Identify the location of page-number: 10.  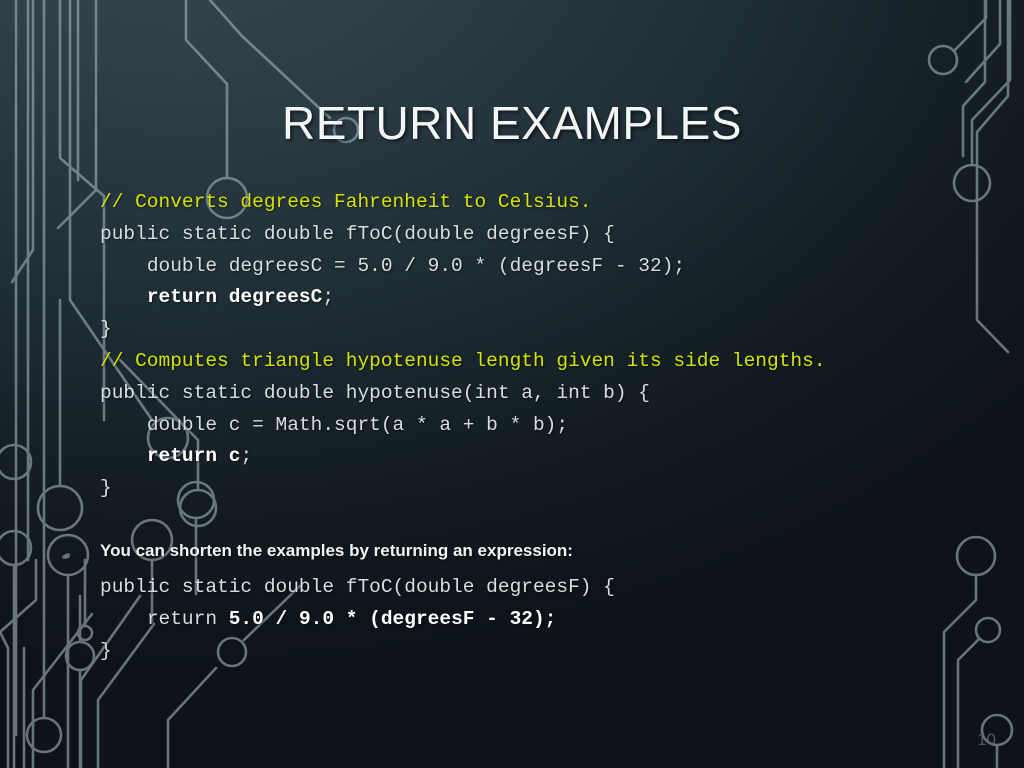
(986, 739).